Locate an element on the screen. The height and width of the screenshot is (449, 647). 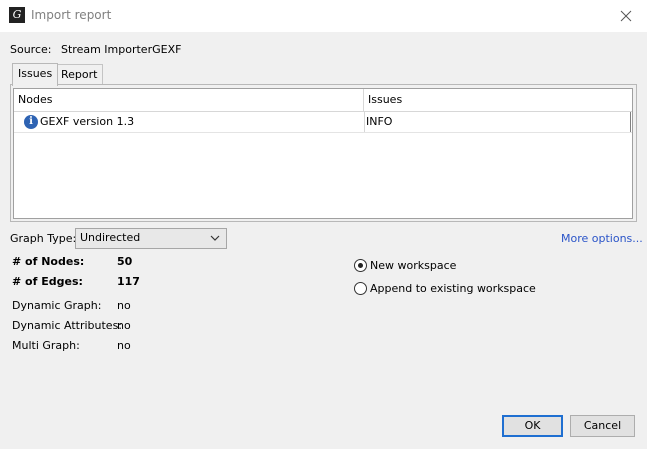
new-workspace-radio is located at coordinates (360, 265).